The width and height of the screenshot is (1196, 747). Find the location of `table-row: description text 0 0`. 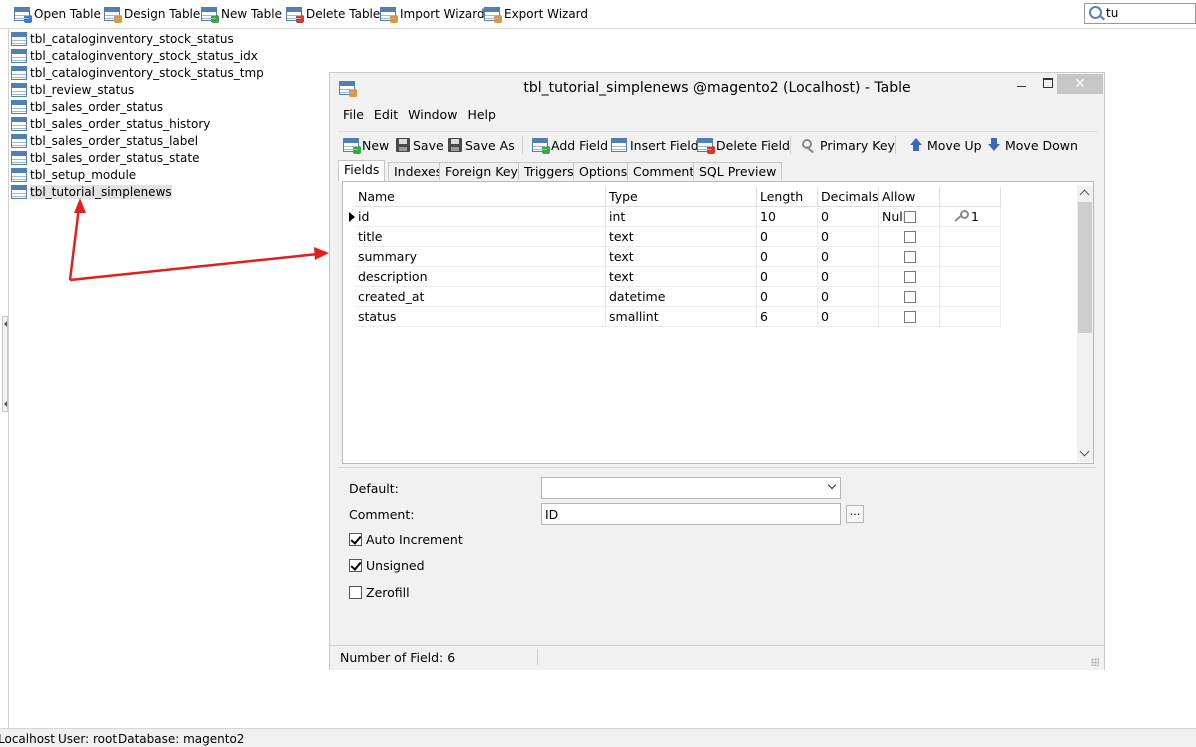

table-row: description text 0 0 is located at coordinates (673, 277).